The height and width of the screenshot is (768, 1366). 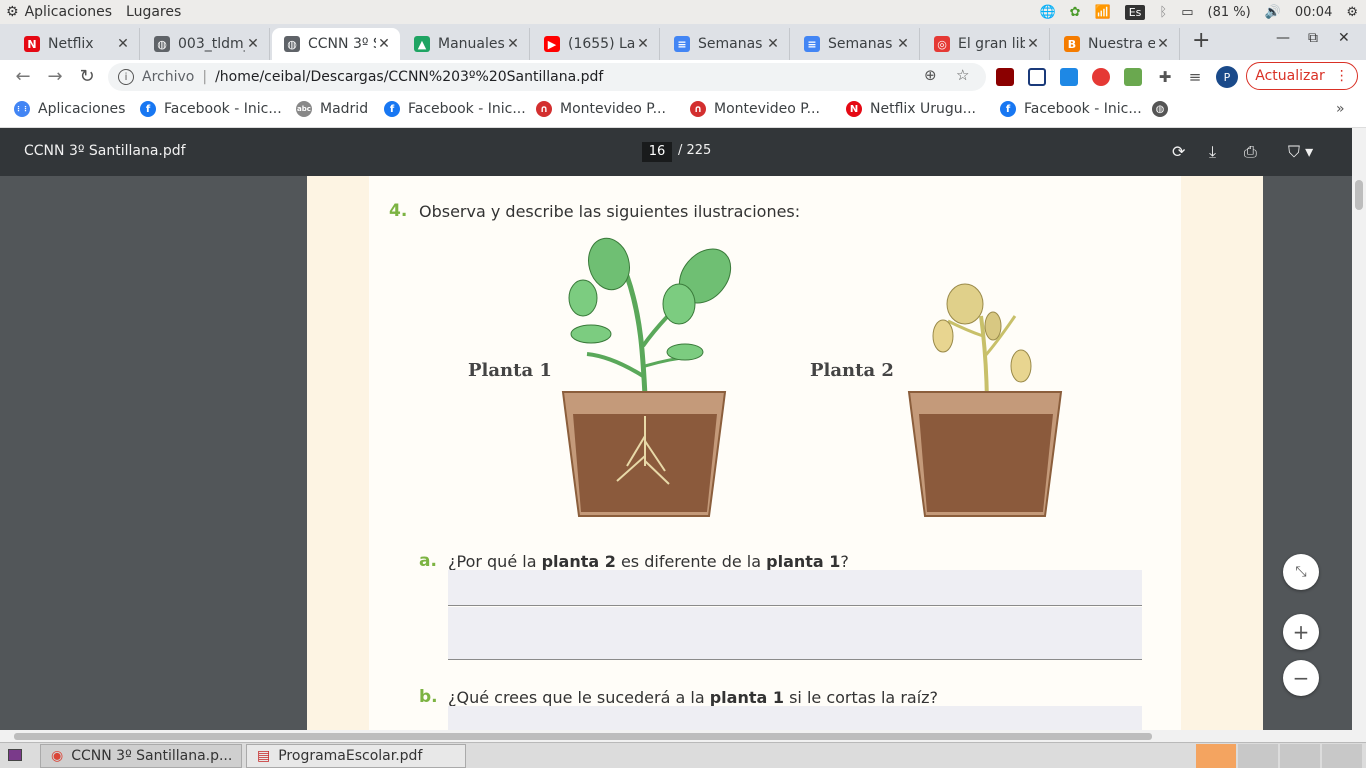 I want to click on ublock-extension-icon, so click(x=1005, y=77).